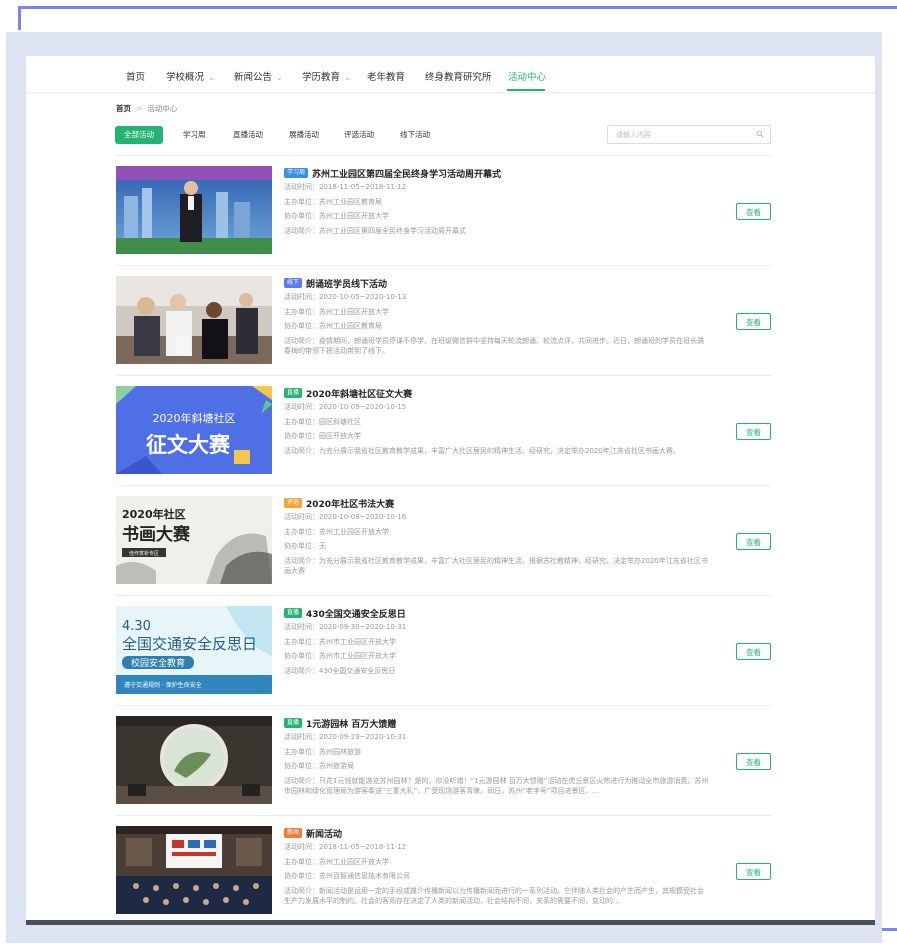 The width and height of the screenshot is (897, 949). What do you see at coordinates (163, 685) in the screenshot?
I see `poster-line-3: 遵守交通规则 · 保护生命安全` at bounding box center [163, 685].